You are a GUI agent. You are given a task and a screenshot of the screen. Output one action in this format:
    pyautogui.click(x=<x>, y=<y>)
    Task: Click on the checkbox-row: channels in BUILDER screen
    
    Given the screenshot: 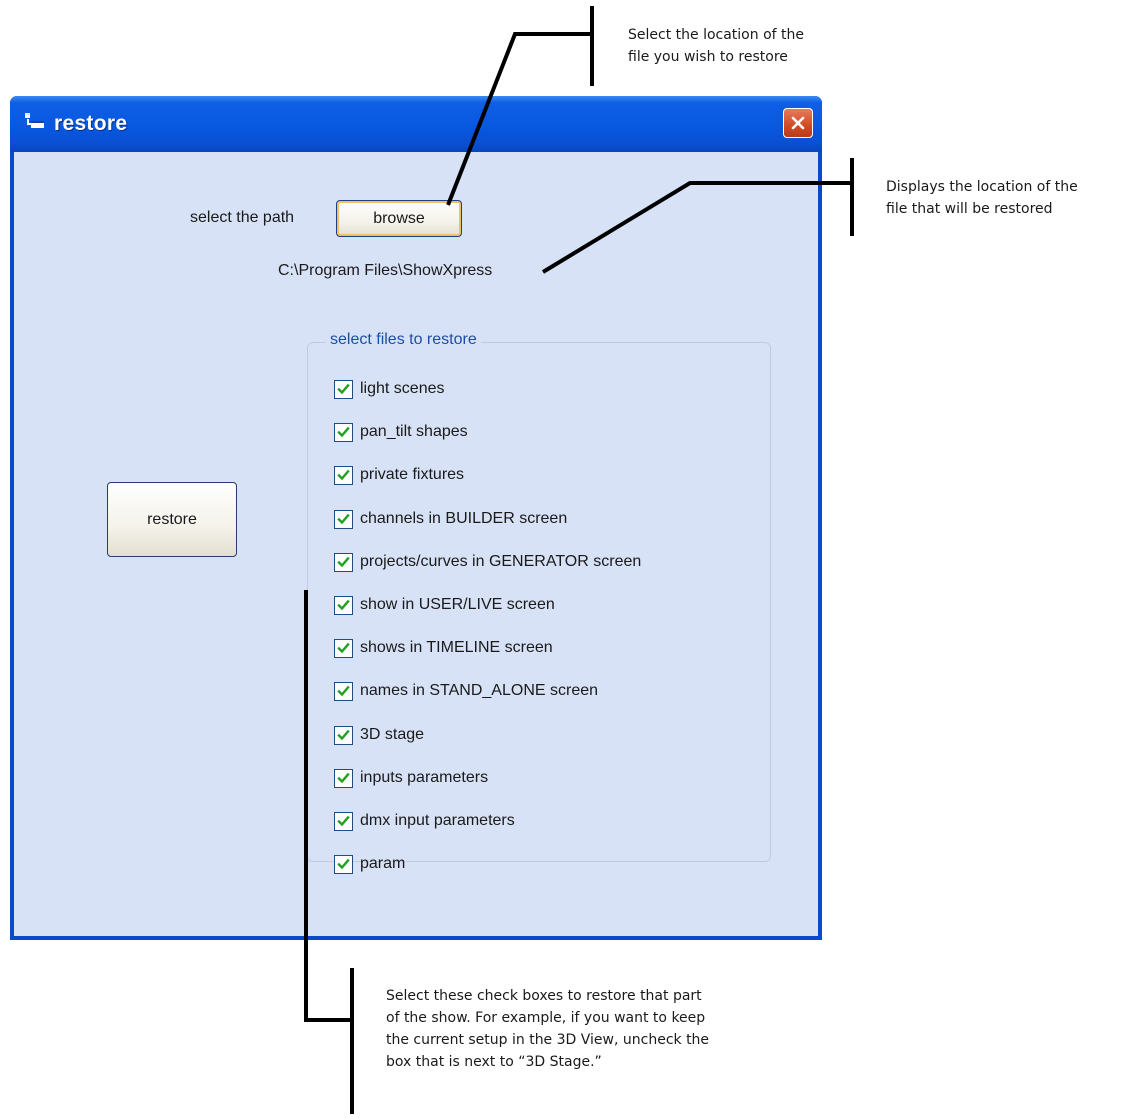 What is the action you would take?
    pyautogui.click(x=450, y=519)
    